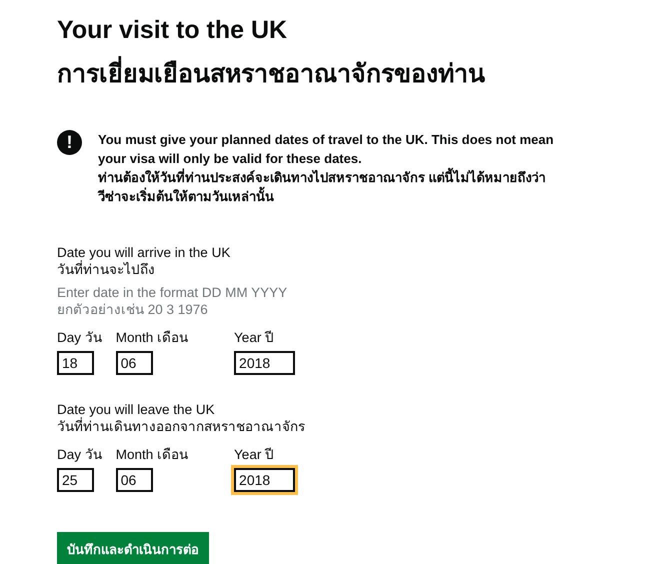 The width and height of the screenshot is (667, 564). I want to click on field-legend: Date you will arrive in the UK, so click(362, 252).